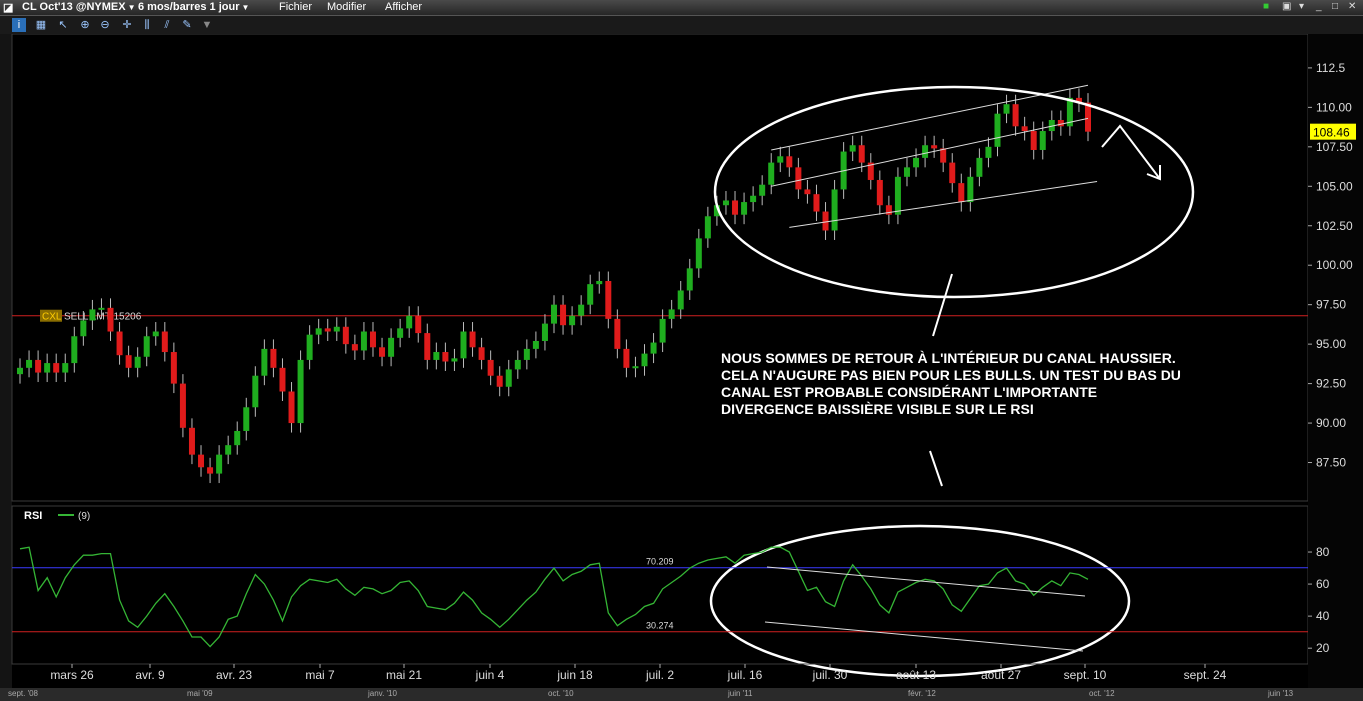  I want to click on price-y-tick-label: 97.50, so click(1331, 305).